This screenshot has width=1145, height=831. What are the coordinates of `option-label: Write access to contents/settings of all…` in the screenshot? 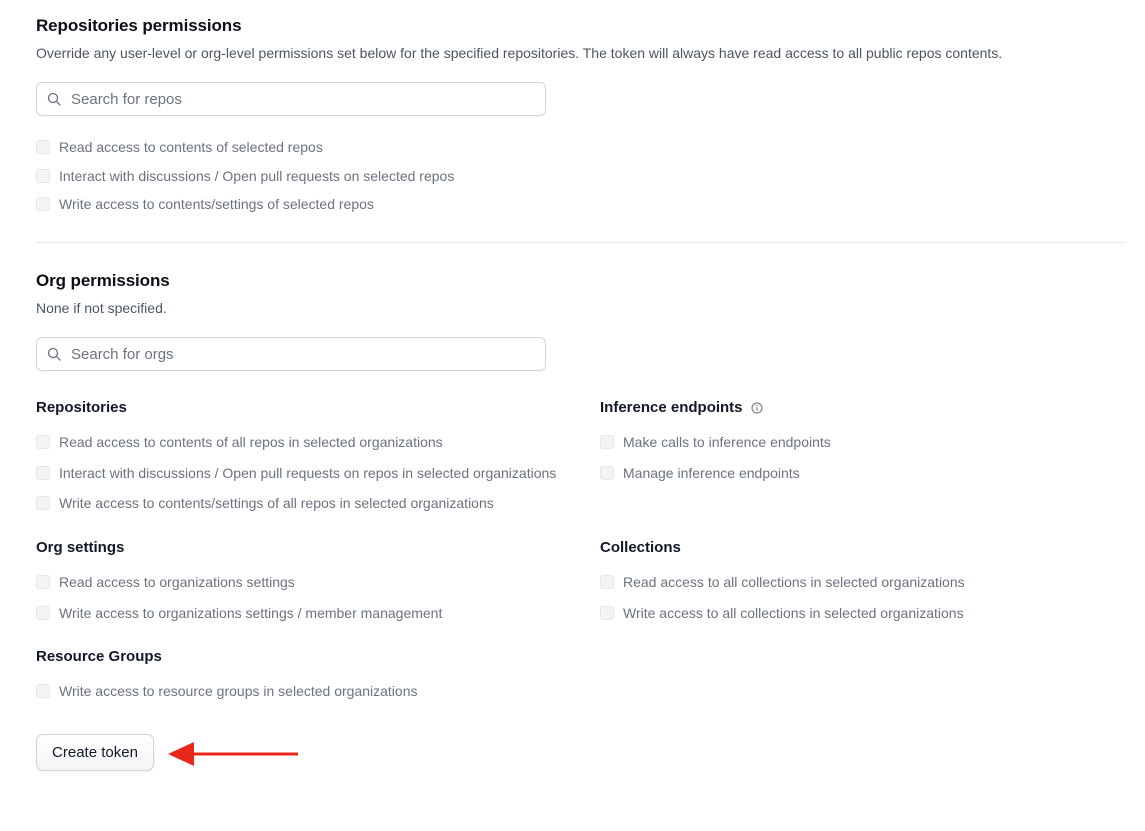 It's located at (276, 503).